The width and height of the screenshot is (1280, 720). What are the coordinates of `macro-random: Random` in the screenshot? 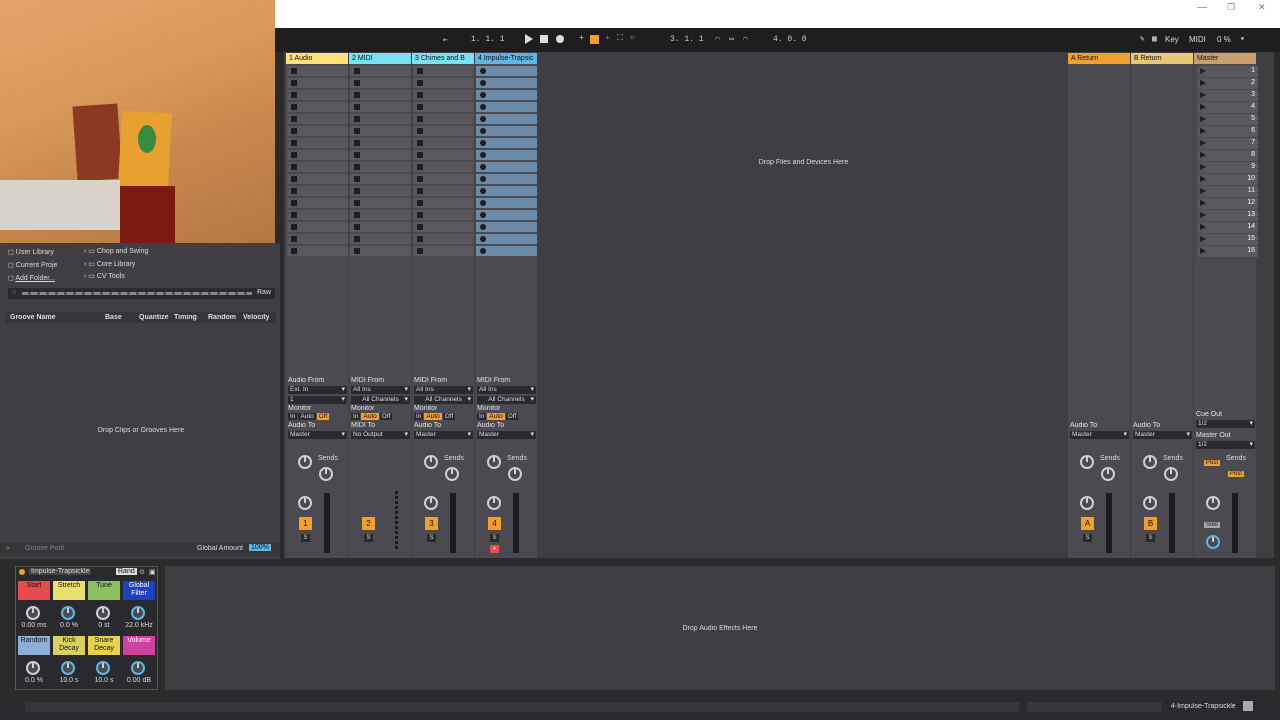 It's located at (34, 645).